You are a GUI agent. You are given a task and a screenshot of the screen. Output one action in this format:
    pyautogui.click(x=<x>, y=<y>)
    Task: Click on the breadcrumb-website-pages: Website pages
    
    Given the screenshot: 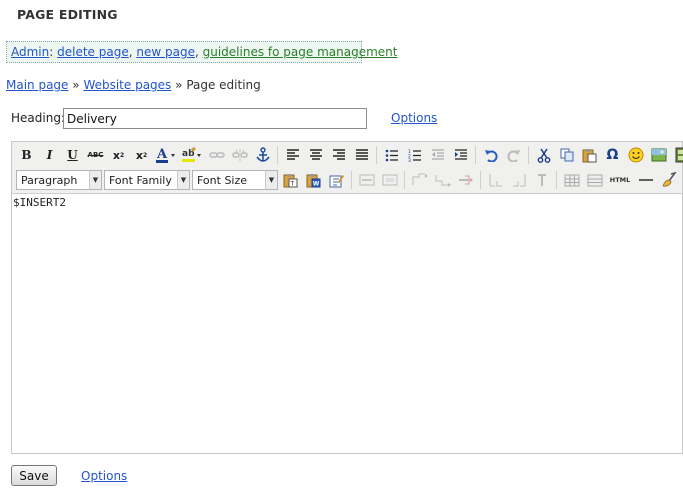 What is the action you would take?
    pyautogui.click(x=127, y=85)
    